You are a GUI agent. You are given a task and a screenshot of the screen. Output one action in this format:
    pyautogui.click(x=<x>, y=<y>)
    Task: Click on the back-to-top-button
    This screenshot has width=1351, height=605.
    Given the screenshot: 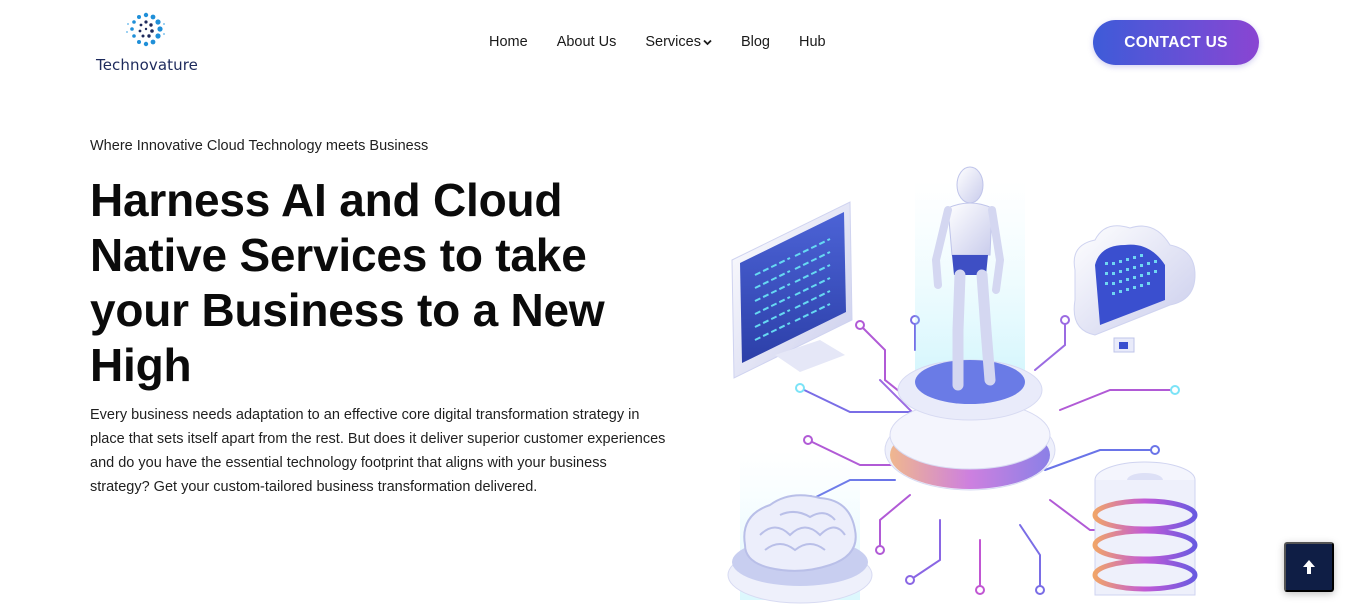 What is the action you would take?
    pyautogui.click(x=1309, y=567)
    